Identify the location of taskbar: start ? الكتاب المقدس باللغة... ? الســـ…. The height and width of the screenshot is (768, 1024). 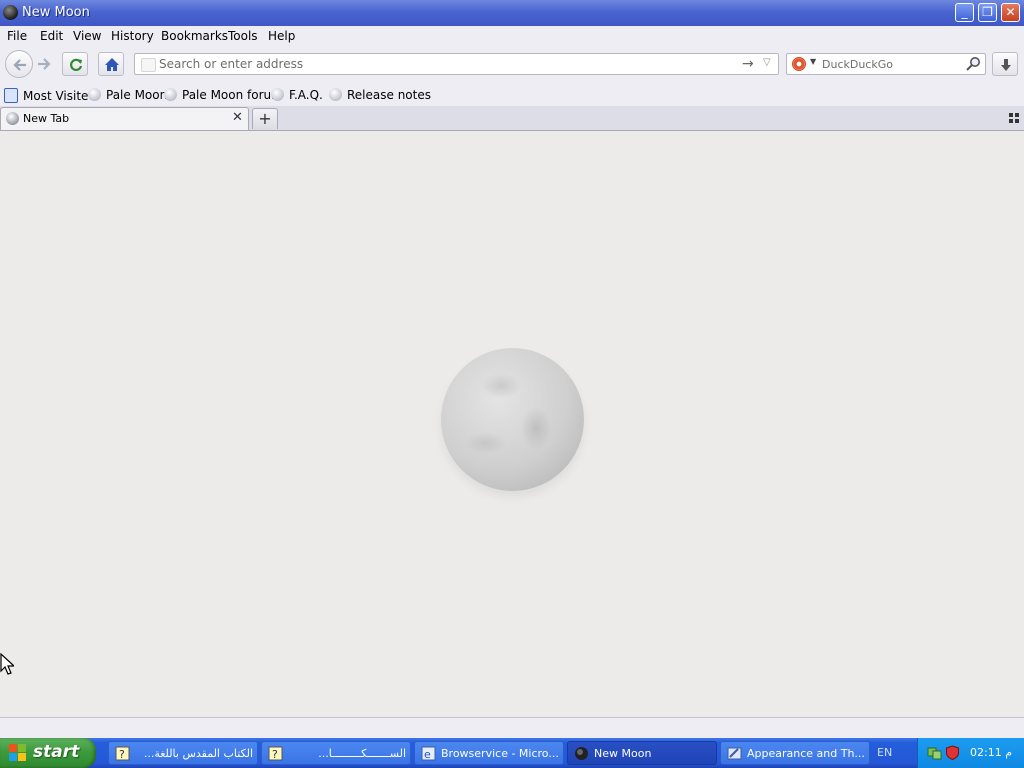
(512, 753).